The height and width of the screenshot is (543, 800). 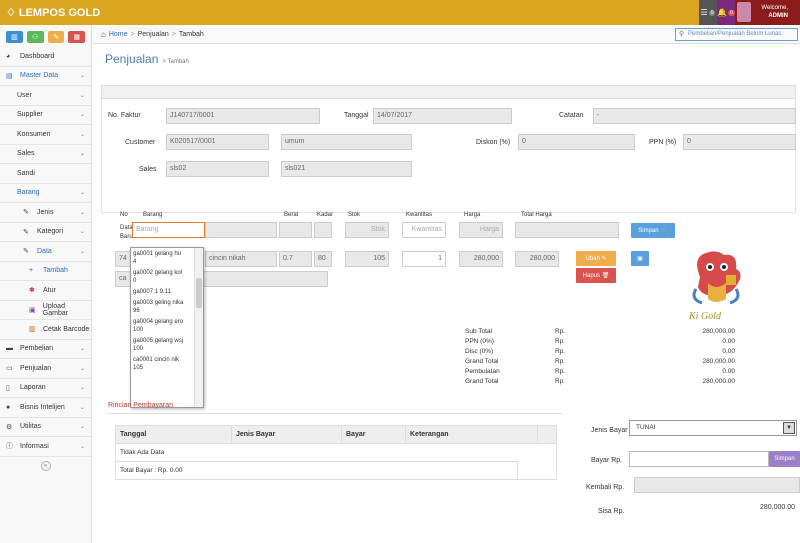 What do you see at coordinates (45, 135) in the screenshot?
I see `sidebar-item-konsumen: Konsumen ⌄` at bounding box center [45, 135].